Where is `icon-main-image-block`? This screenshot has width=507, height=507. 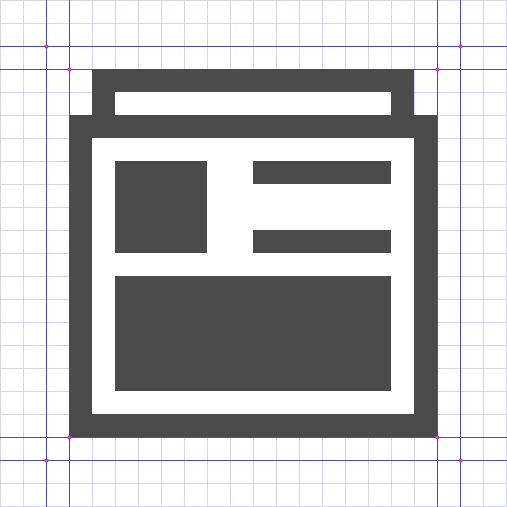
icon-main-image-block is located at coordinates (253, 333).